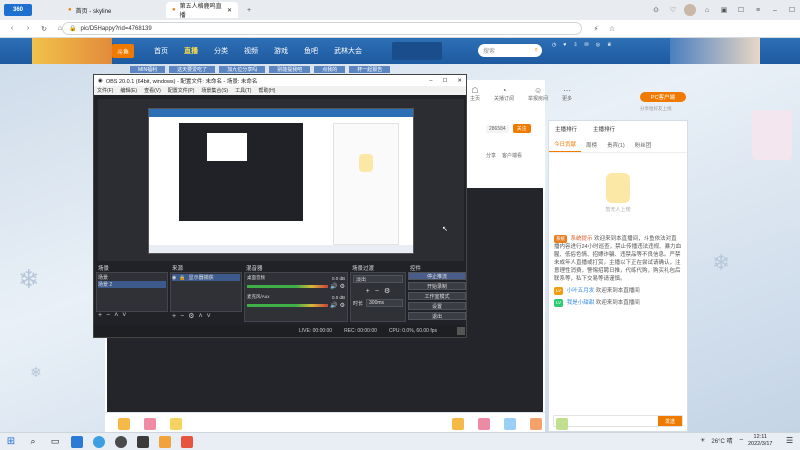 The image size is (800, 450). I want to click on browser-taskbar-icon, so click(187, 441).